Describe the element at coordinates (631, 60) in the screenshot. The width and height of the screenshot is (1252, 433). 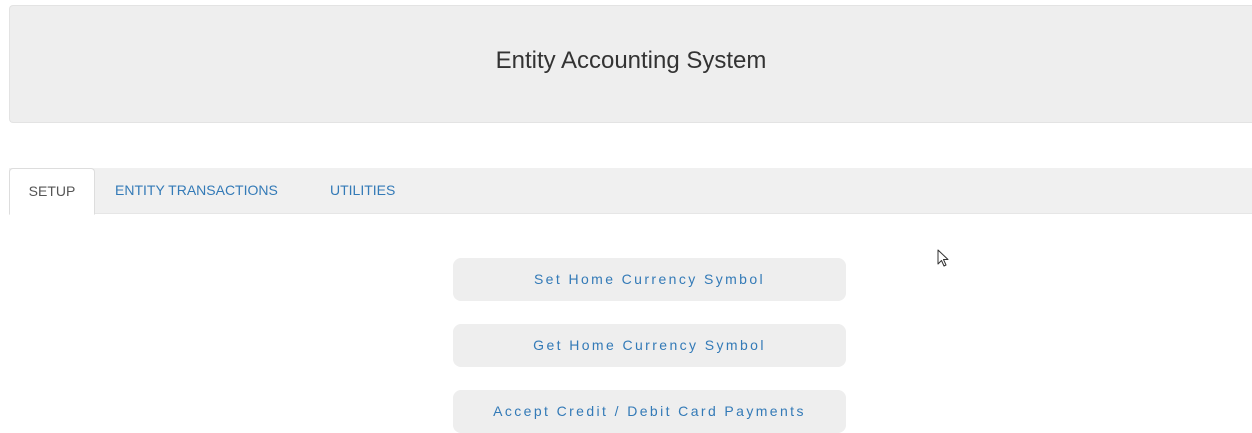
I see `page-title: Entity Accounting System` at that location.